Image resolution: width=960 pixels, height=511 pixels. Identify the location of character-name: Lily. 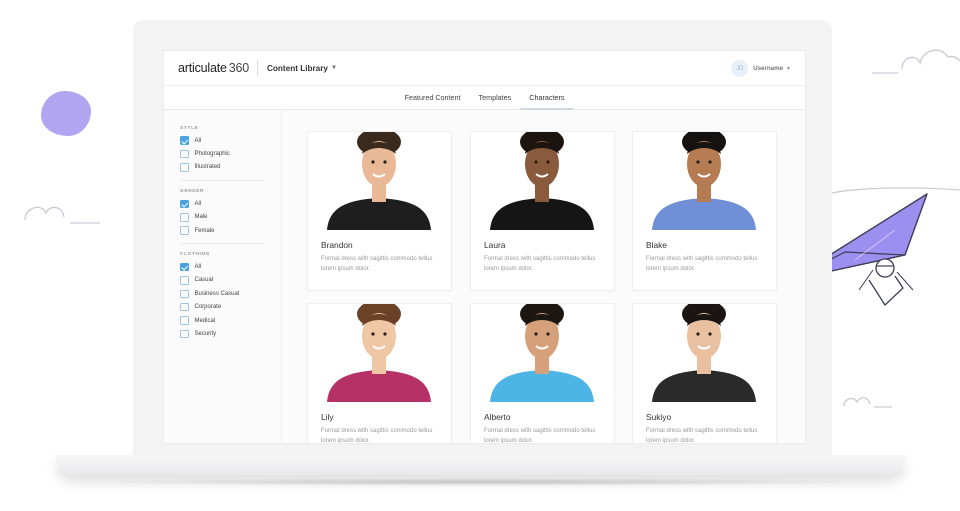
(327, 417).